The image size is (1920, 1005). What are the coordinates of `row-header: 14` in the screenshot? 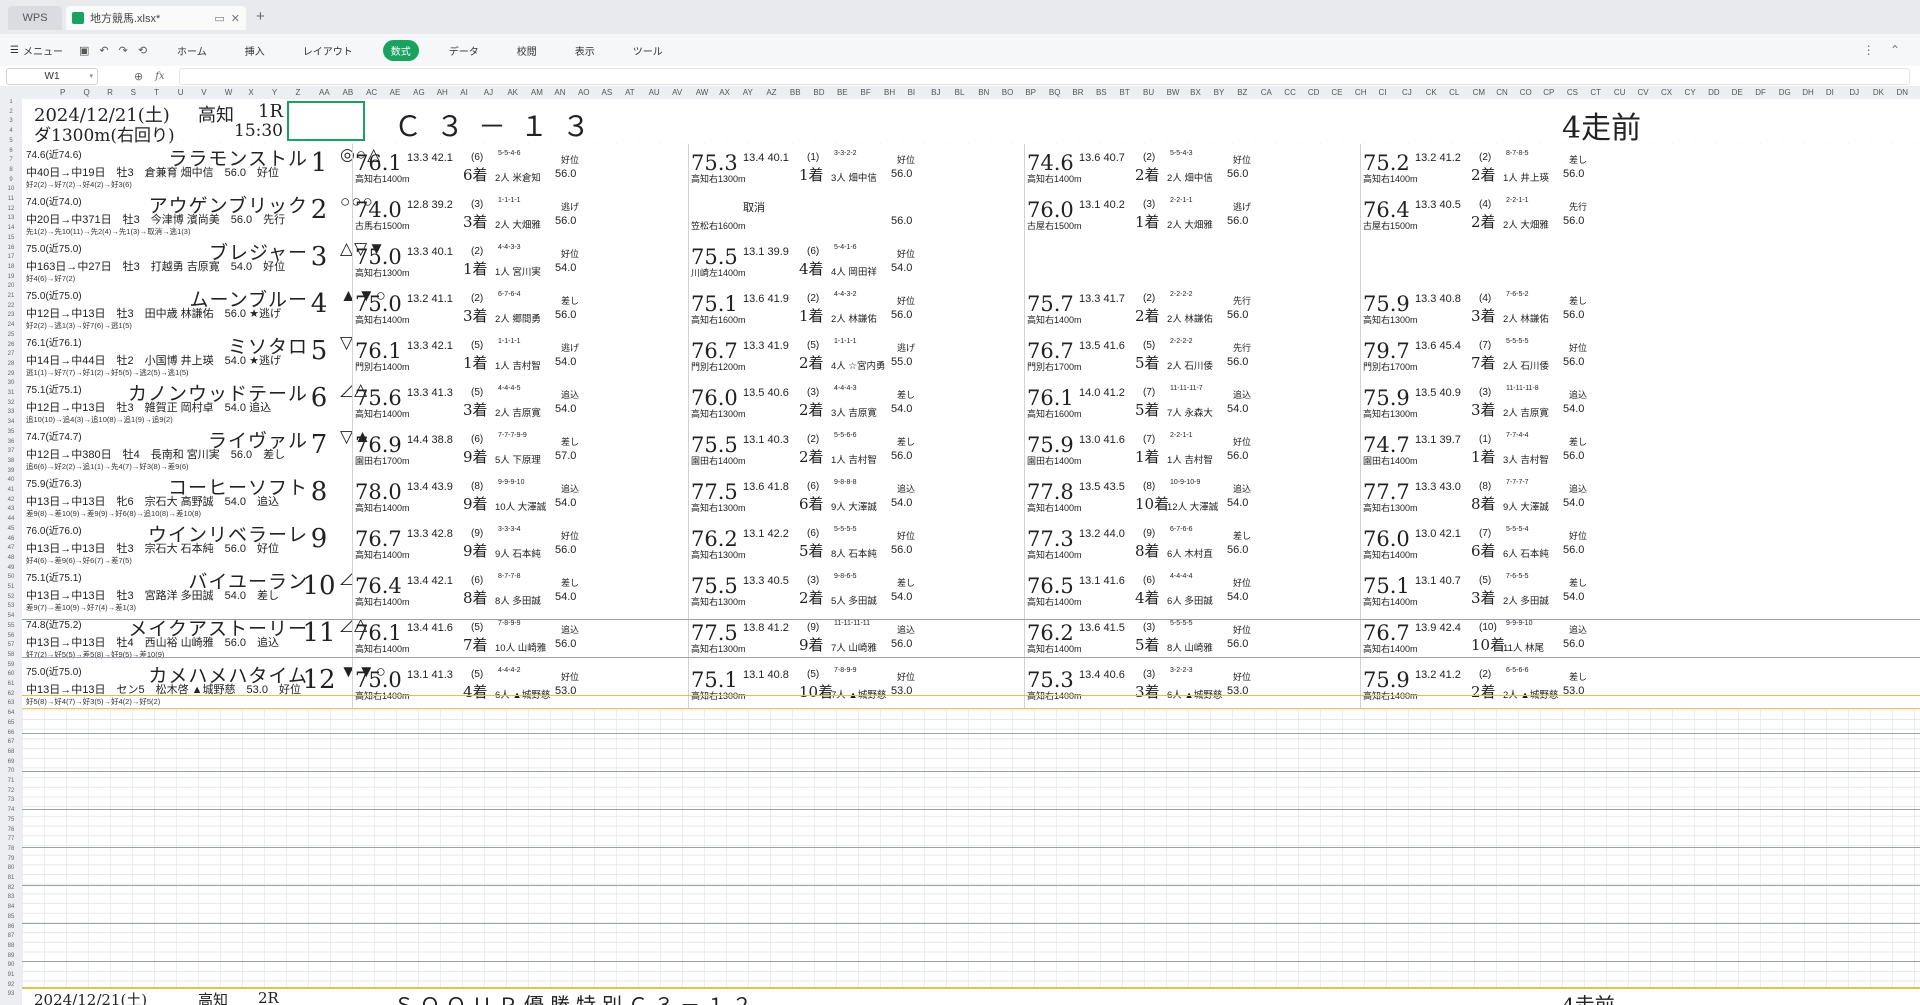 It's located at (11, 228).